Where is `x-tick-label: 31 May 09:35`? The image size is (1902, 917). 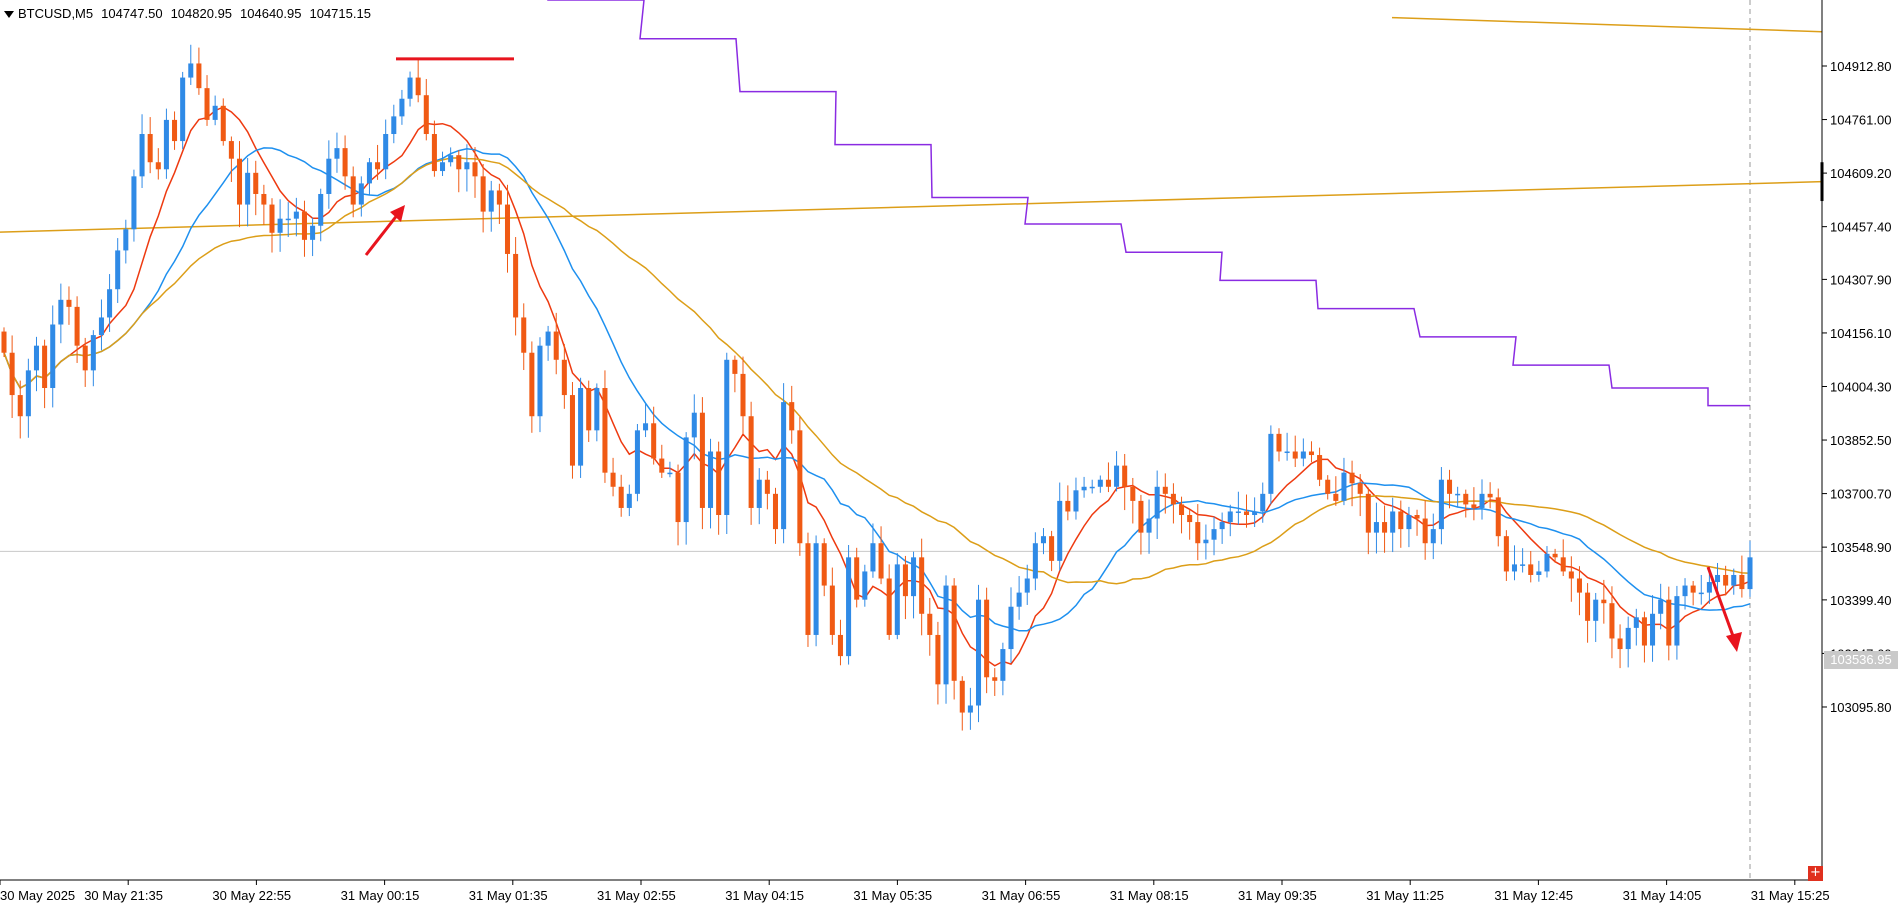 x-tick-label: 31 May 09:35 is located at coordinates (1277, 895).